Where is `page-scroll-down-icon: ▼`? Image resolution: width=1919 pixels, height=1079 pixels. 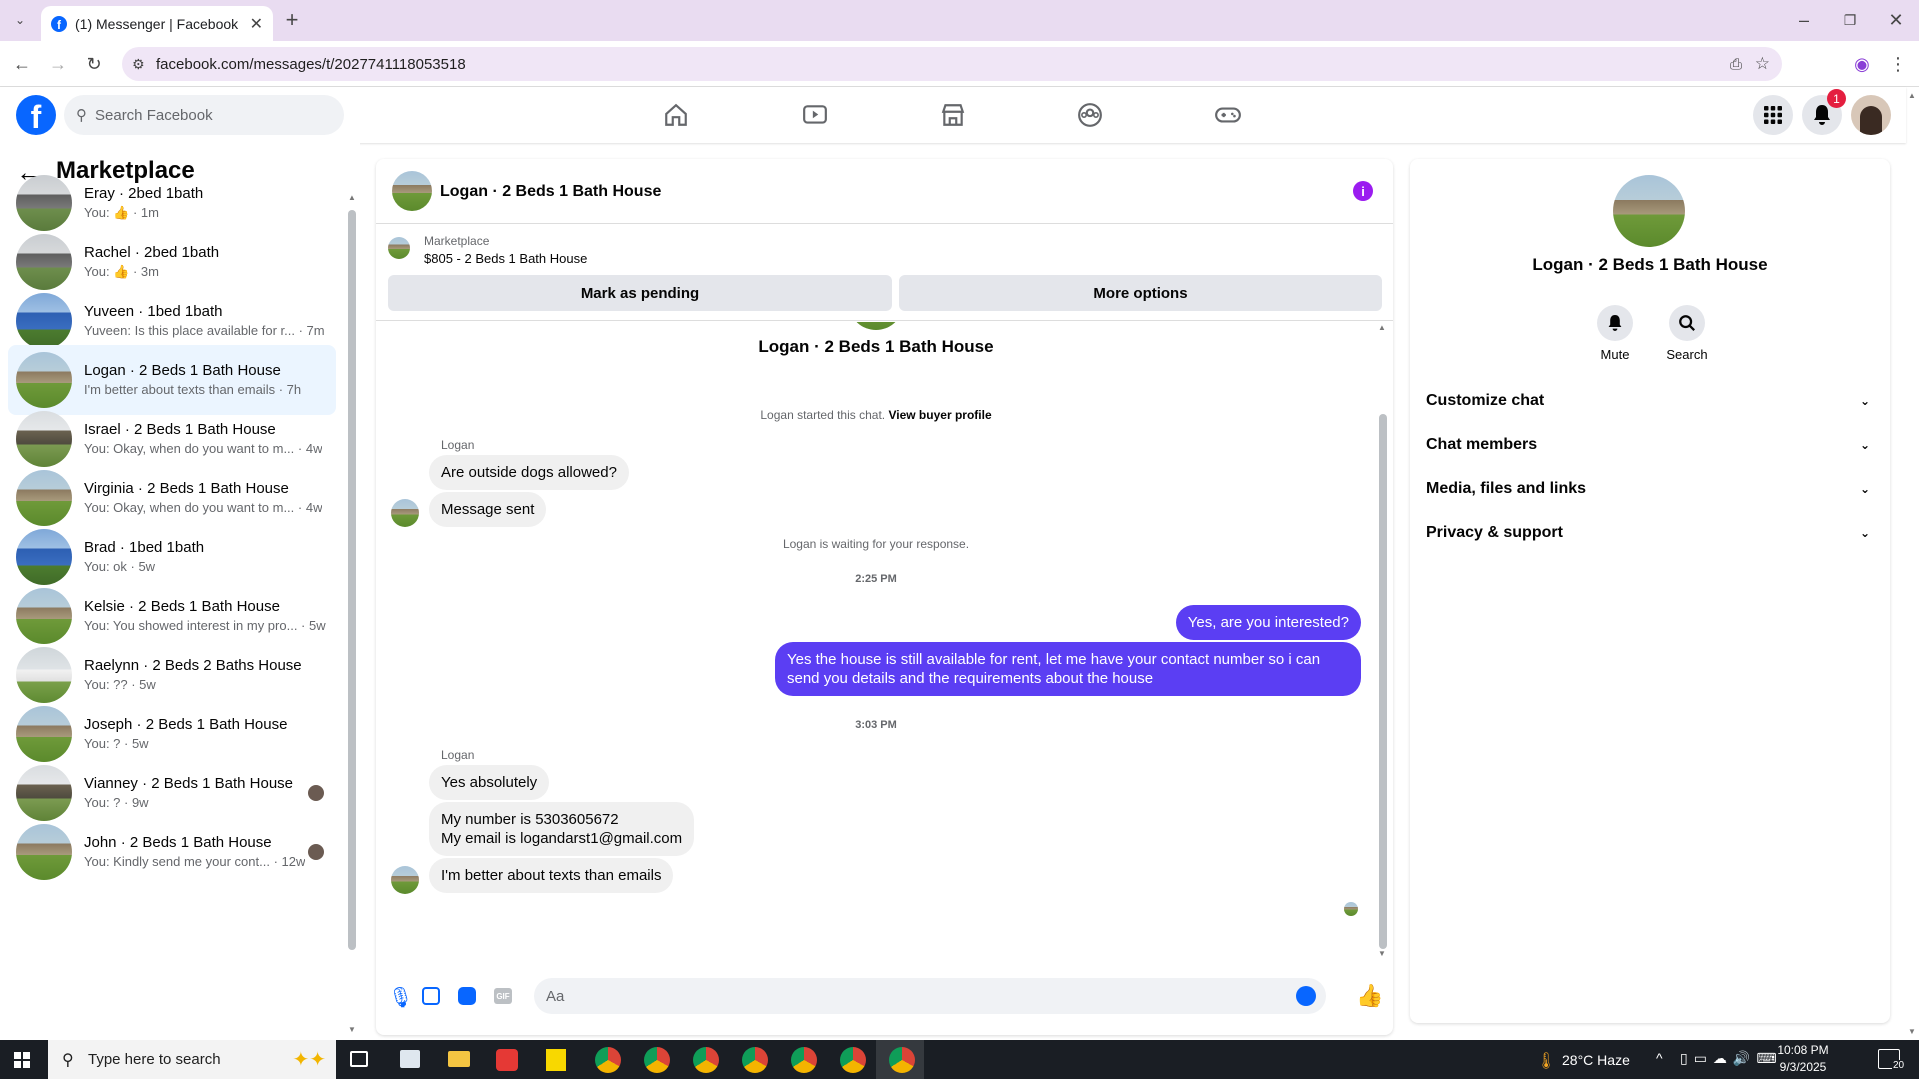
page-scroll-down-icon: ▼ is located at coordinates (1912, 1031).